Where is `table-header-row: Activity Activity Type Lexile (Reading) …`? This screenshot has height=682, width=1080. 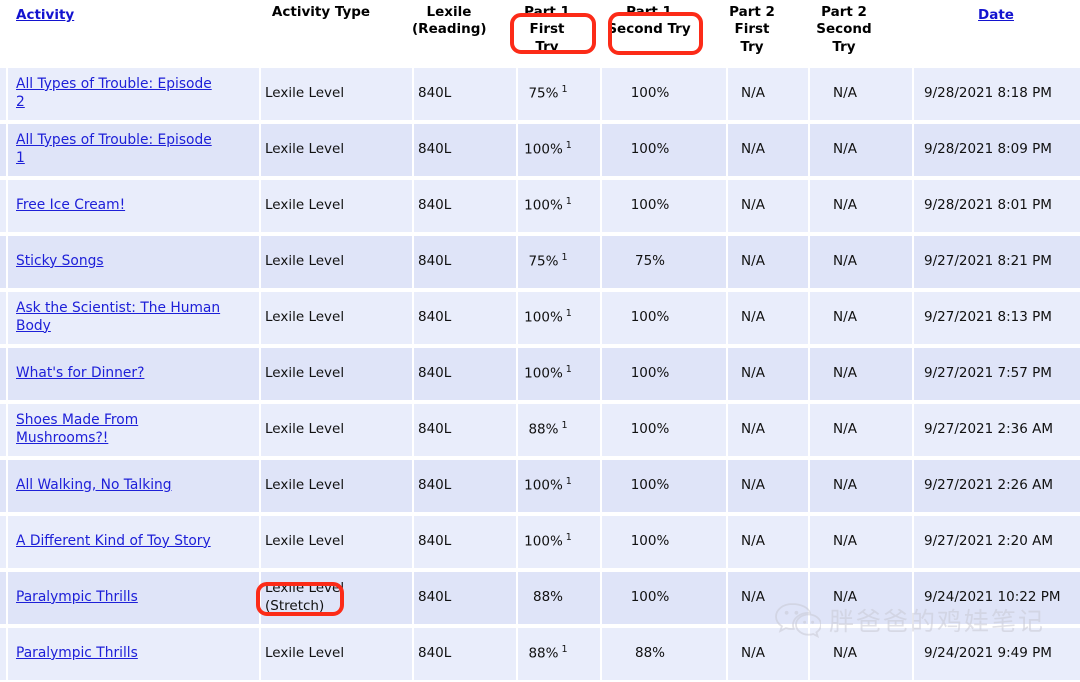
table-header-row: Activity Activity Type Lexile (Reading) … is located at coordinates (540, 33).